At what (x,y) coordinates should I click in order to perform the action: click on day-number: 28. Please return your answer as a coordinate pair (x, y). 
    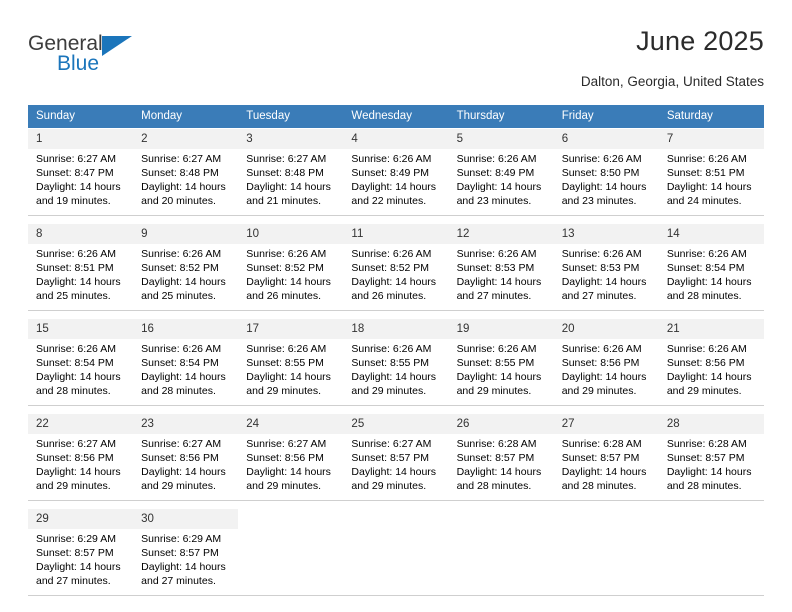
    Looking at the image, I should click on (711, 424).